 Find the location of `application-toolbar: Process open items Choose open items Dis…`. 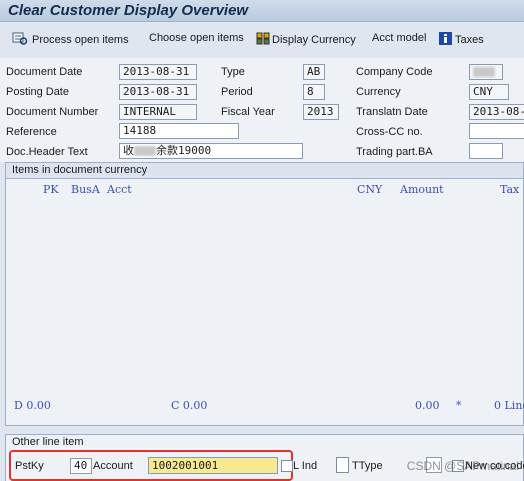

application-toolbar: Process open items Choose open items Dis… is located at coordinates (262, 39).